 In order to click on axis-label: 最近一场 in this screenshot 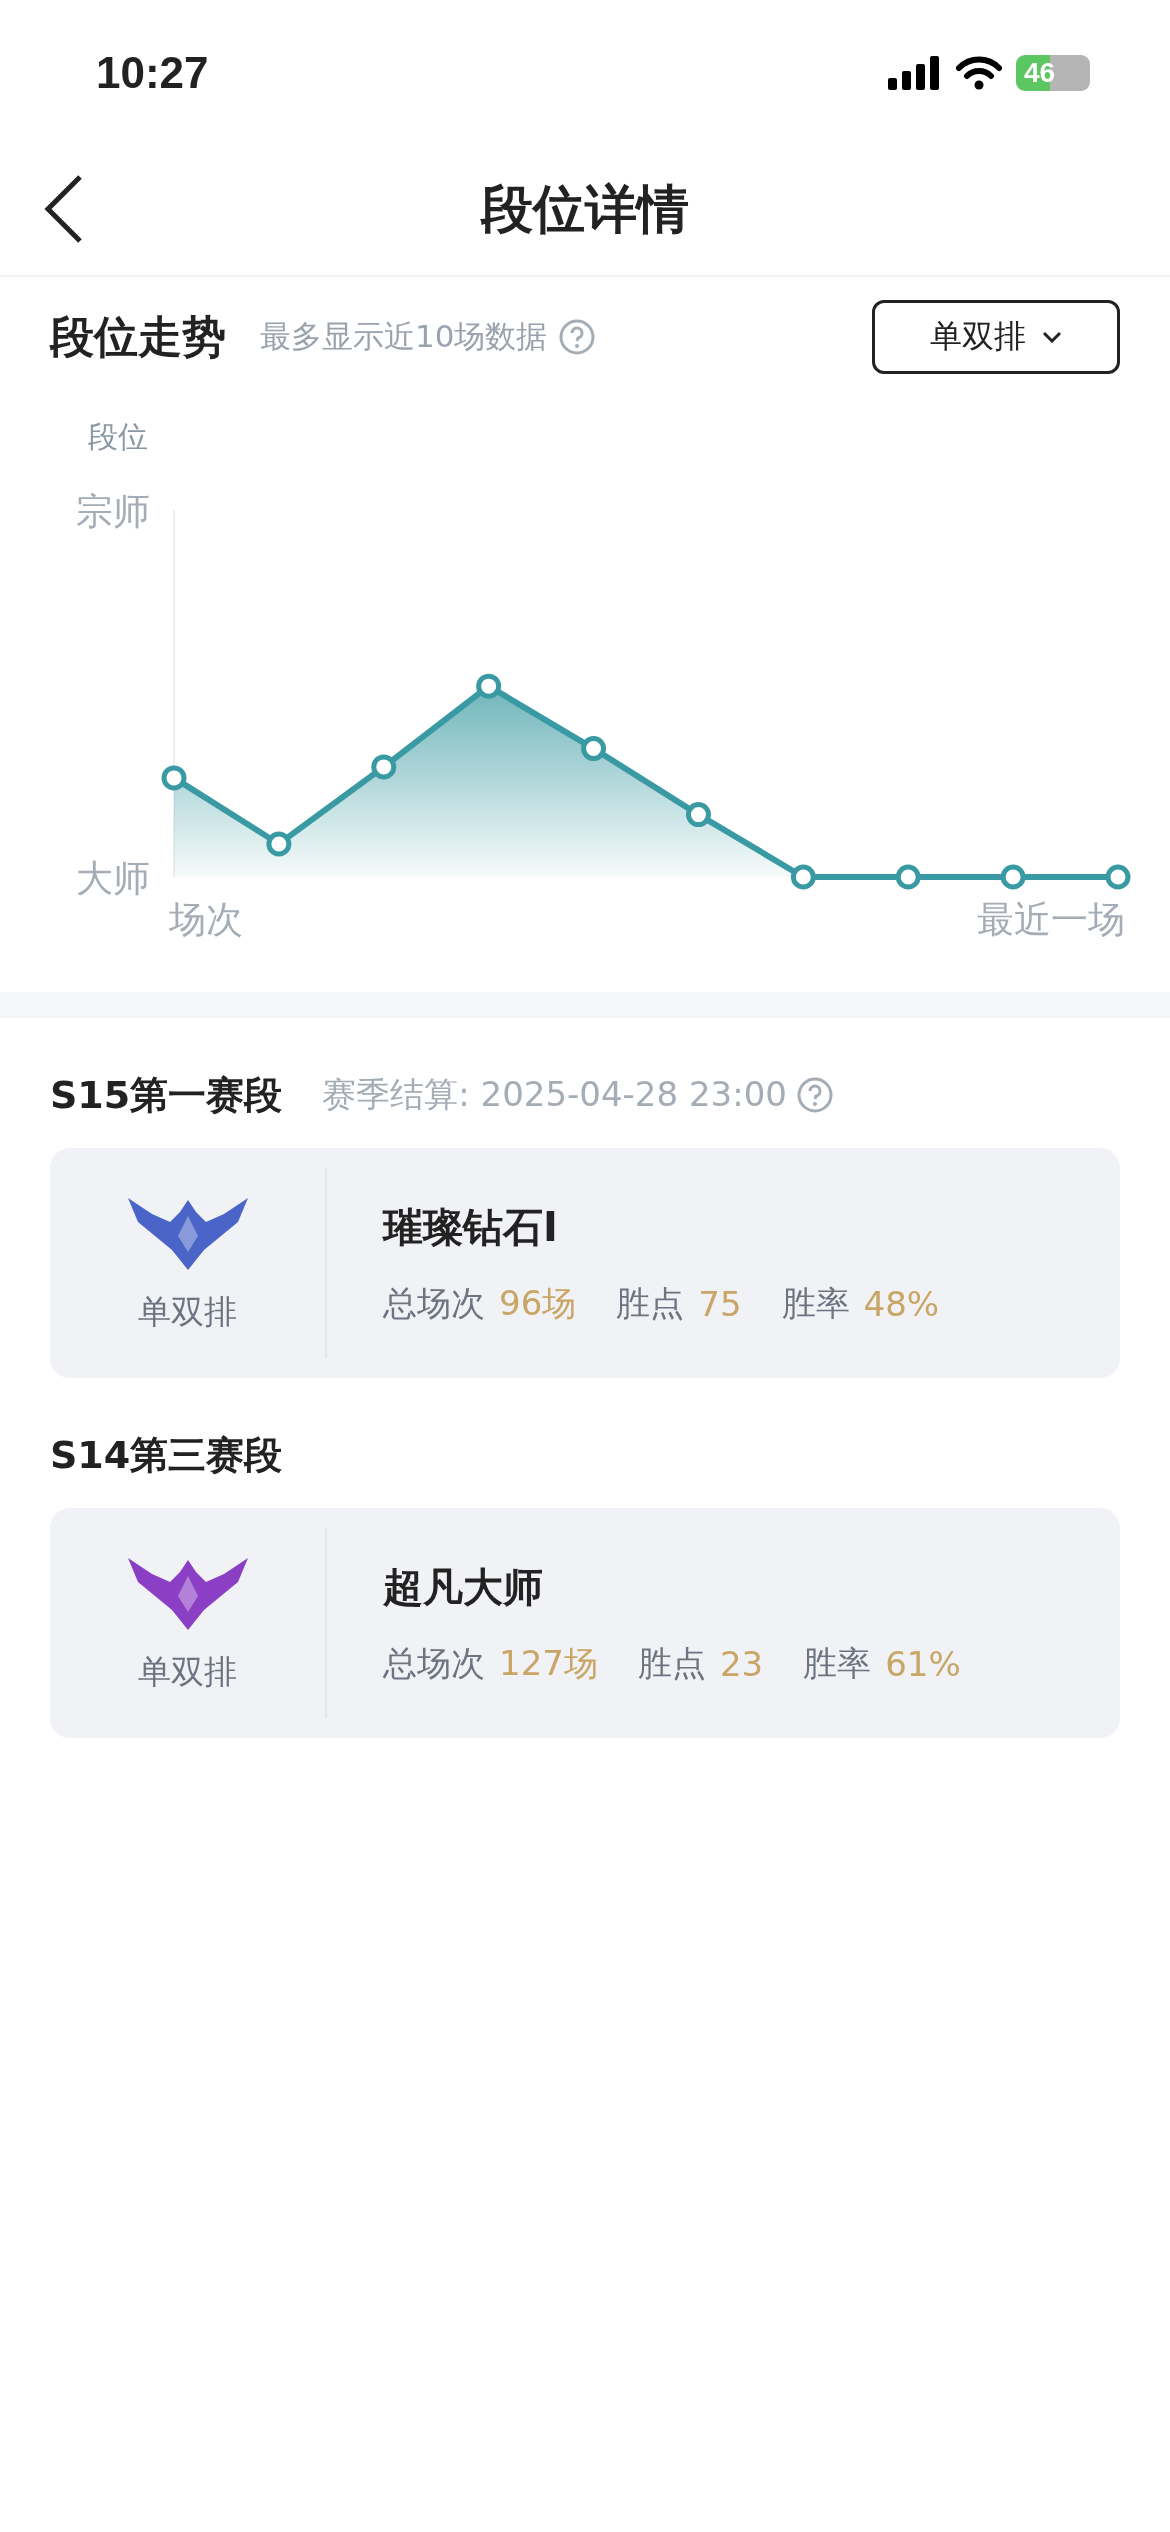, I will do `click(1051, 919)`.